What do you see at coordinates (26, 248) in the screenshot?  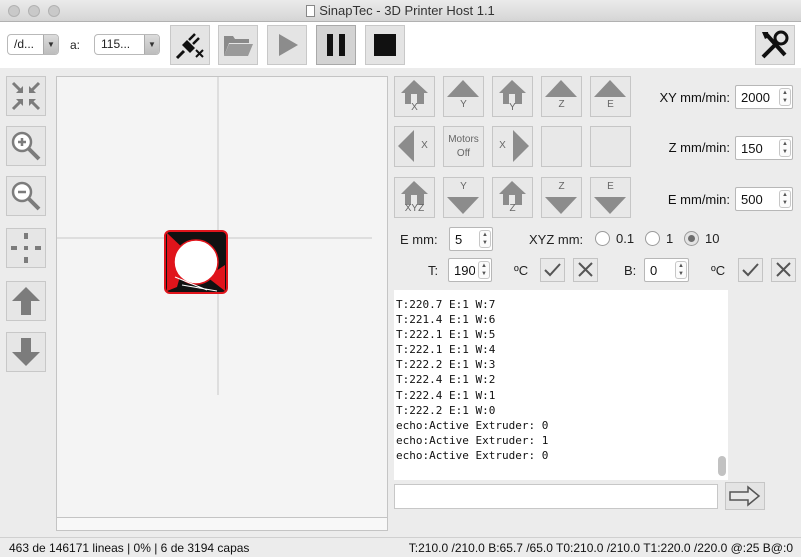 I see `center-view-button` at bounding box center [26, 248].